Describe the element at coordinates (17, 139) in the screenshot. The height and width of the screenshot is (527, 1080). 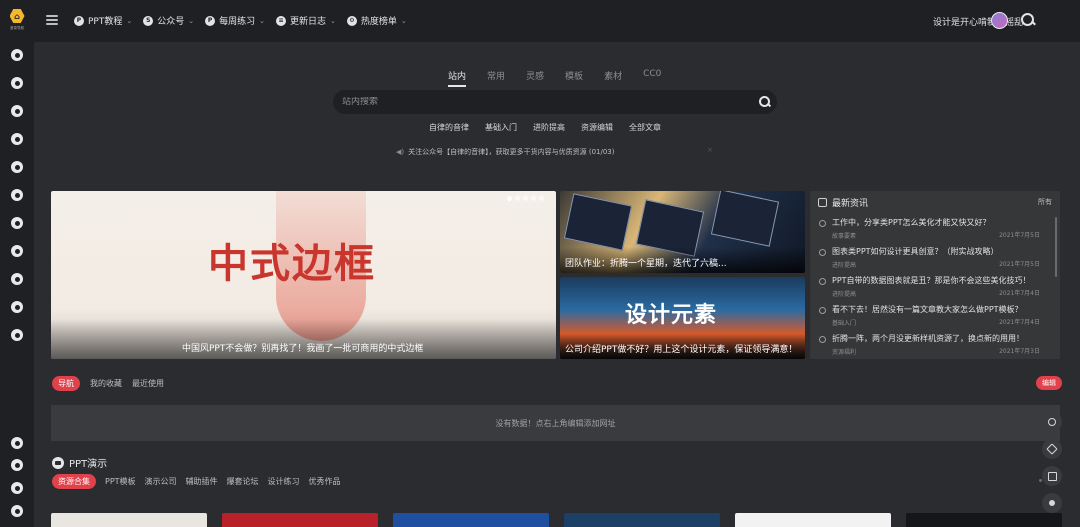
I see `sidebar-icon-emoji` at that location.